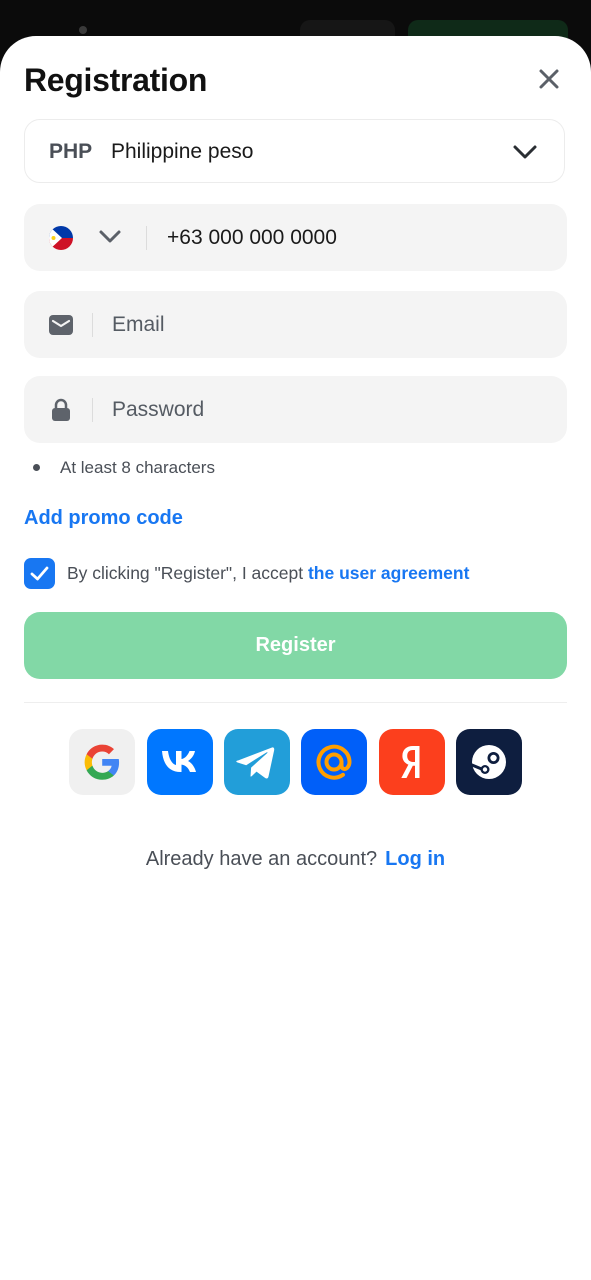 This screenshot has width=591, height=1280. I want to click on envelope-icon, so click(61, 325).